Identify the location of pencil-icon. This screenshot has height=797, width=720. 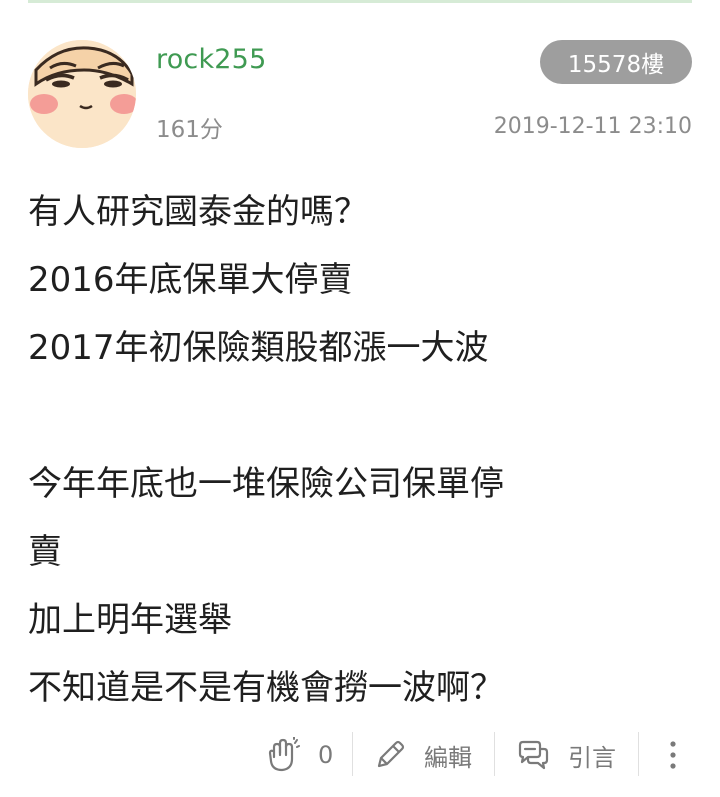
(390, 755).